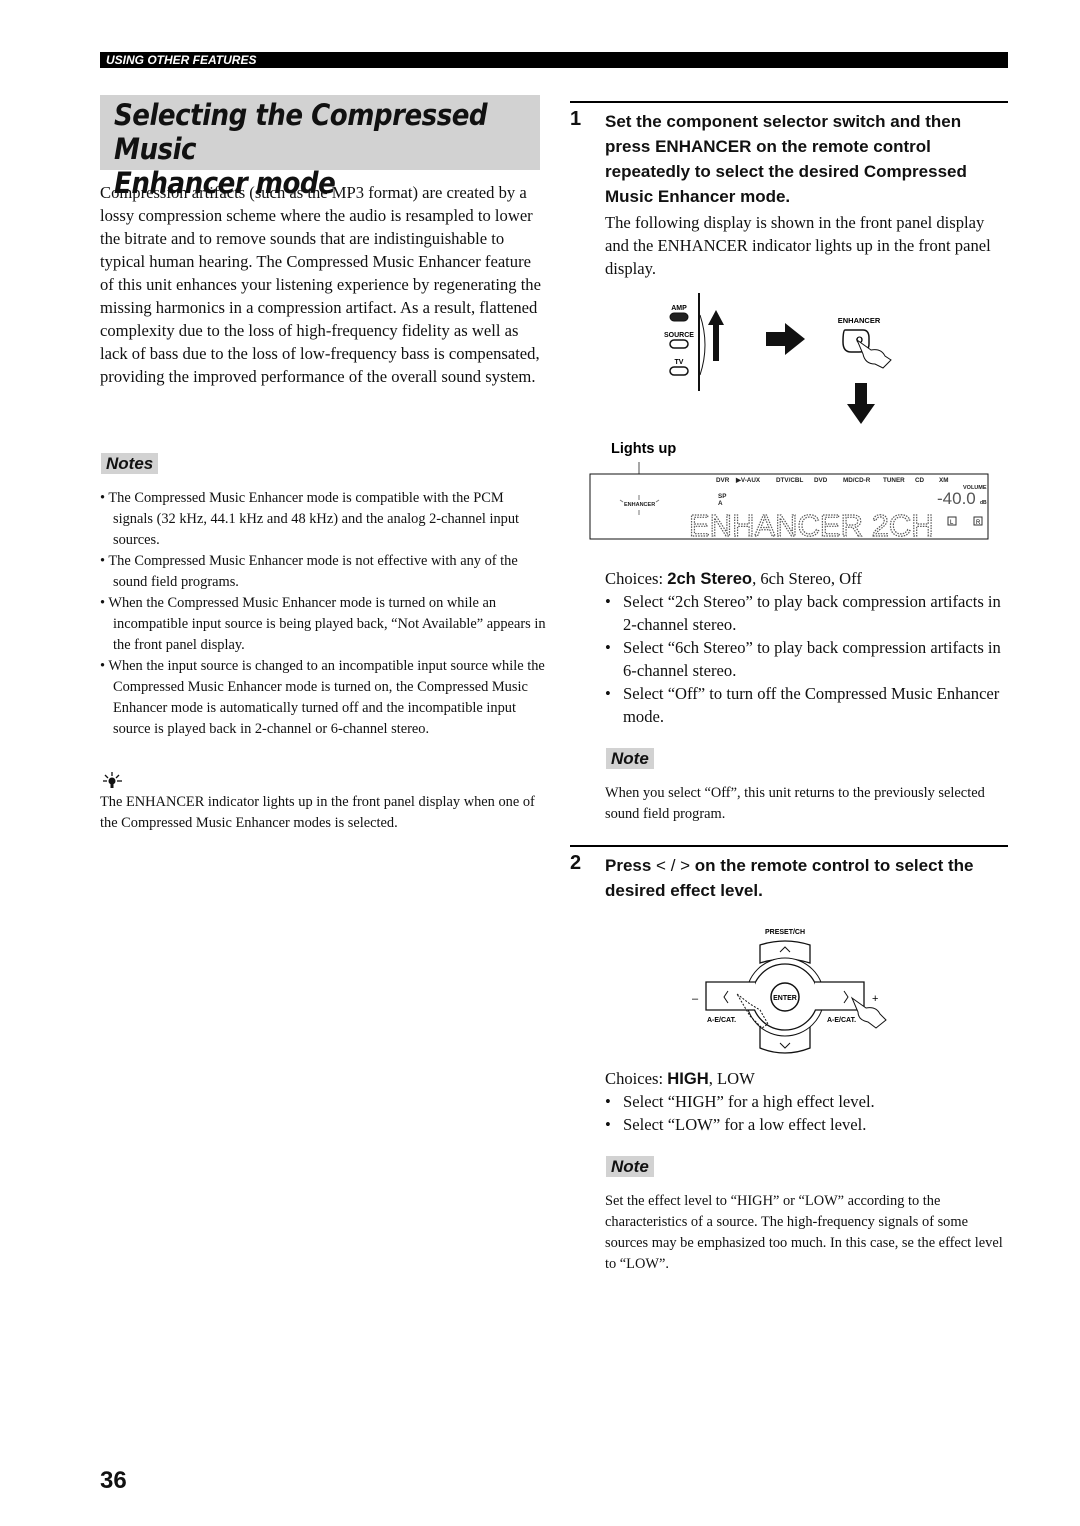 The width and height of the screenshot is (1080, 1526). What do you see at coordinates (789, 102) in the screenshot?
I see `step-1-rule` at bounding box center [789, 102].